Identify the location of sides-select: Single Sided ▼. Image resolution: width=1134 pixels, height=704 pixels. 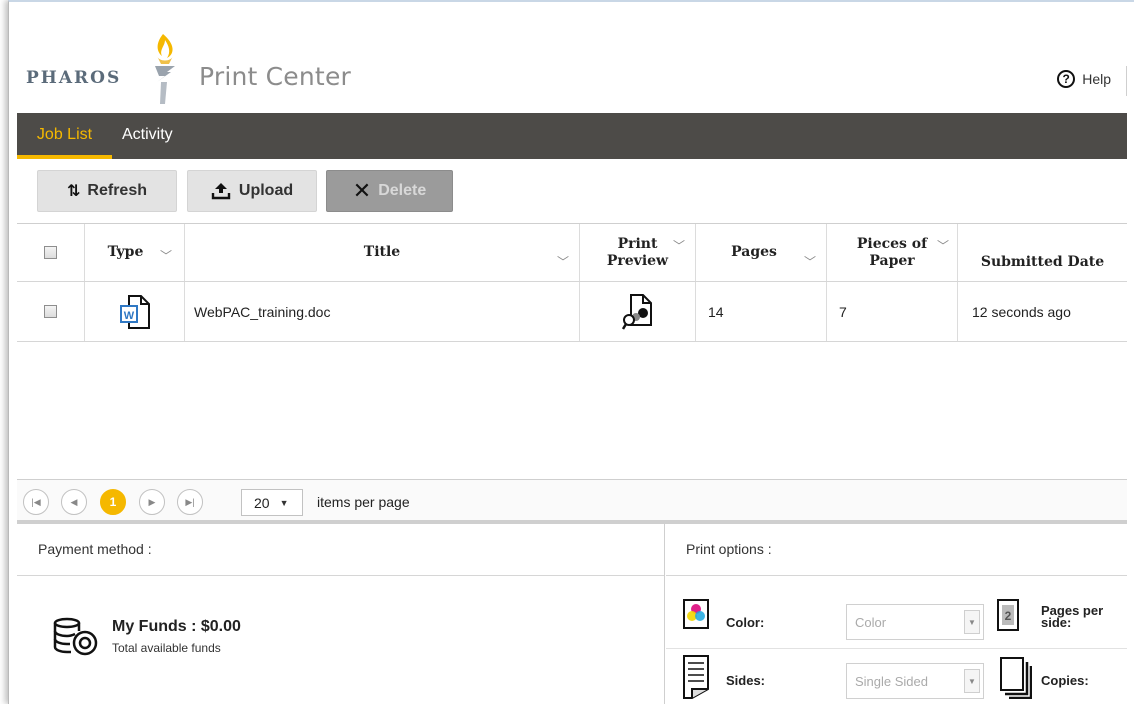
(915, 681).